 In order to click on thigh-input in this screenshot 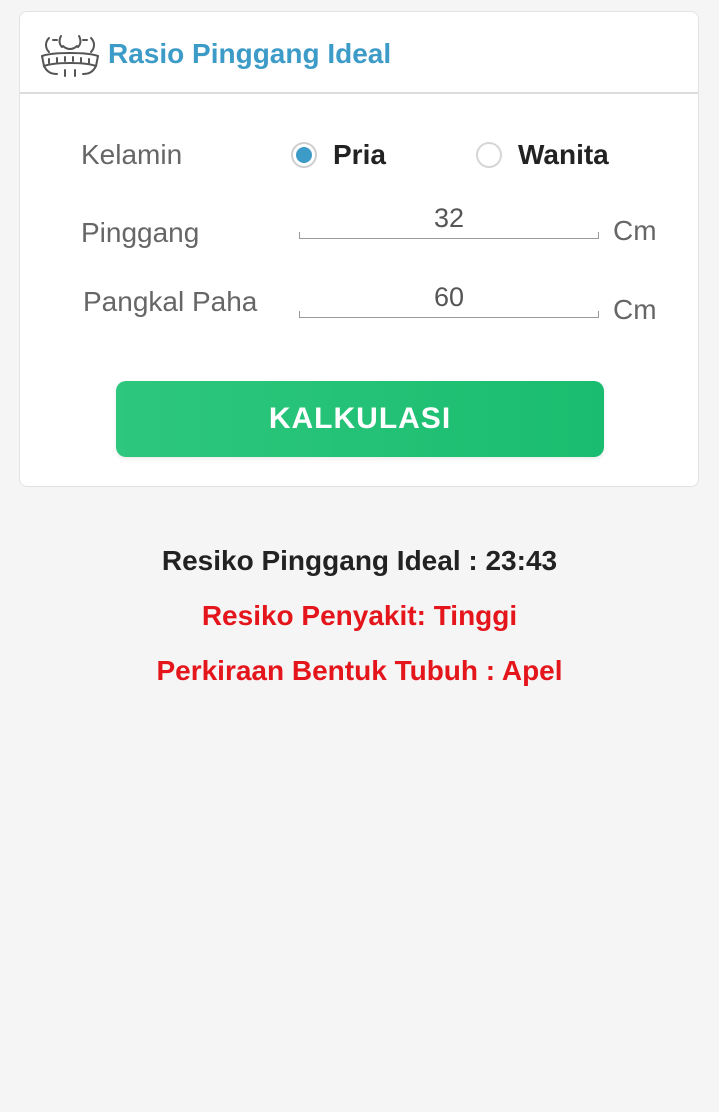, I will do `click(449, 297)`.